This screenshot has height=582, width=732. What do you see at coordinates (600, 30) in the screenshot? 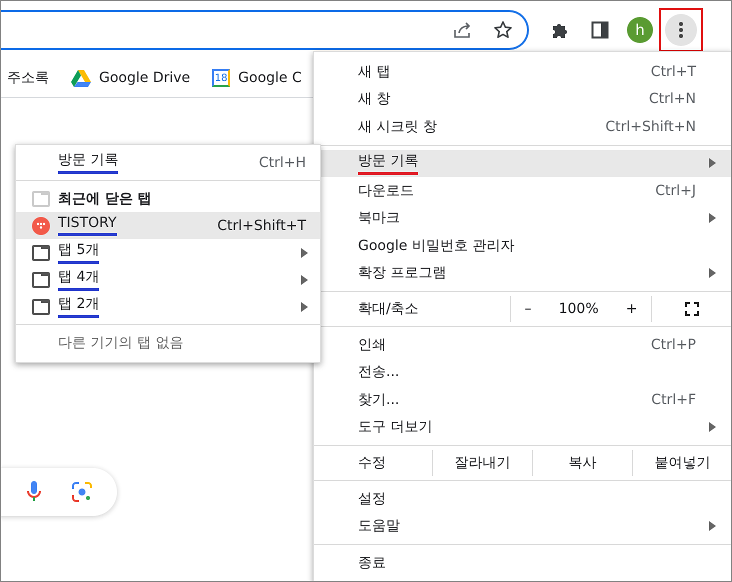
I see `side-panel-icon` at bounding box center [600, 30].